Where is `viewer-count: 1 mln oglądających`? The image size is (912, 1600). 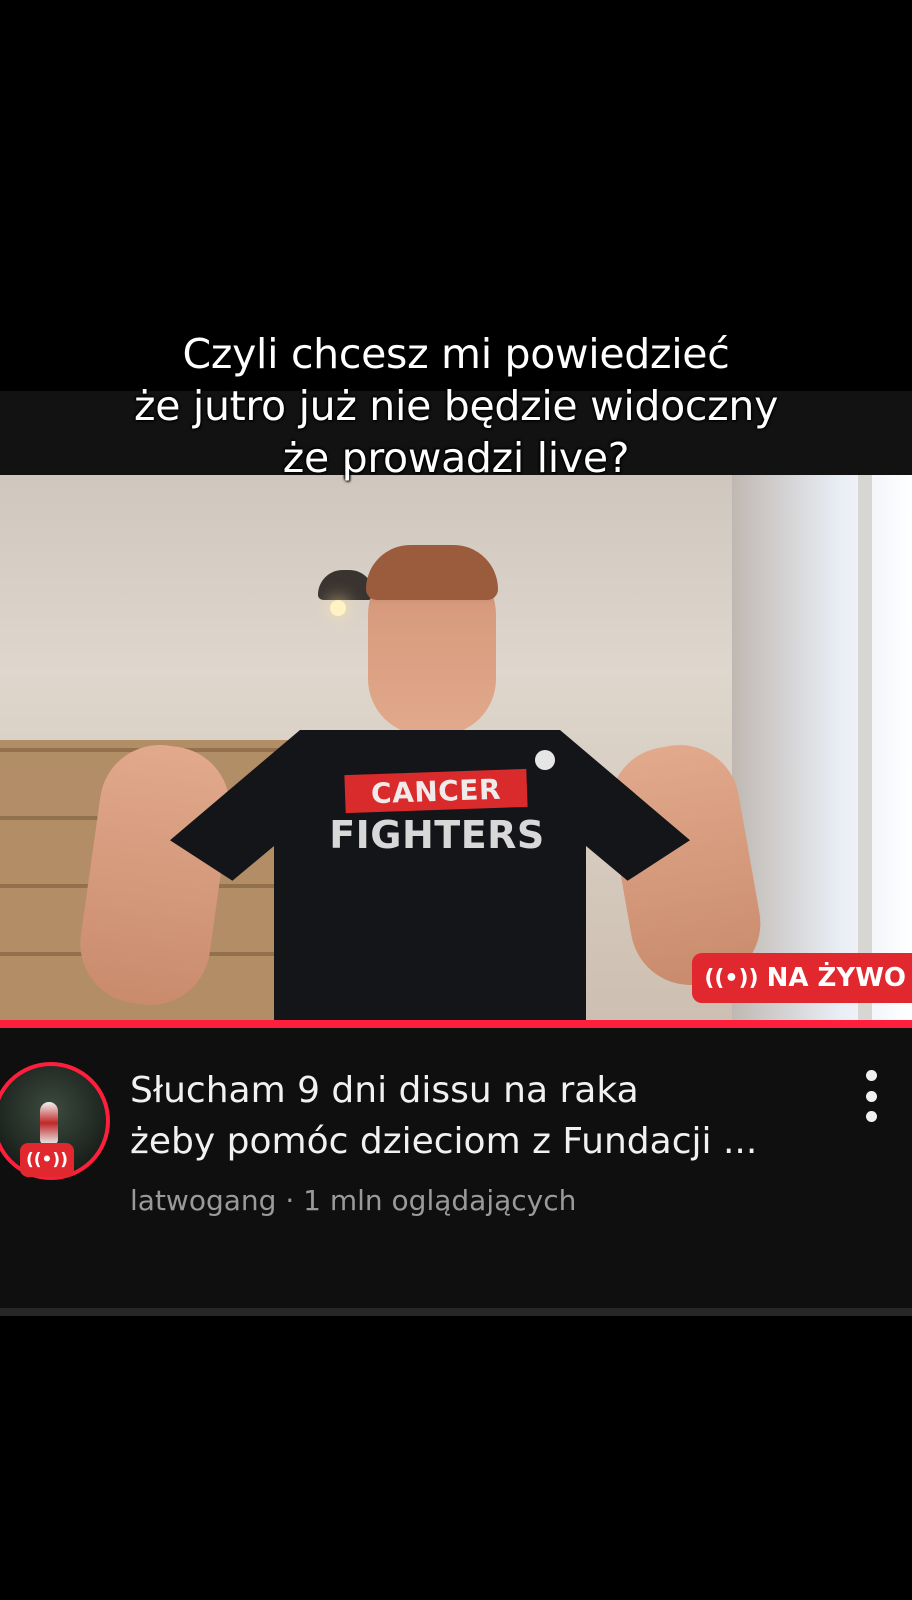 viewer-count: 1 mln oglądających is located at coordinates (440, 1200).